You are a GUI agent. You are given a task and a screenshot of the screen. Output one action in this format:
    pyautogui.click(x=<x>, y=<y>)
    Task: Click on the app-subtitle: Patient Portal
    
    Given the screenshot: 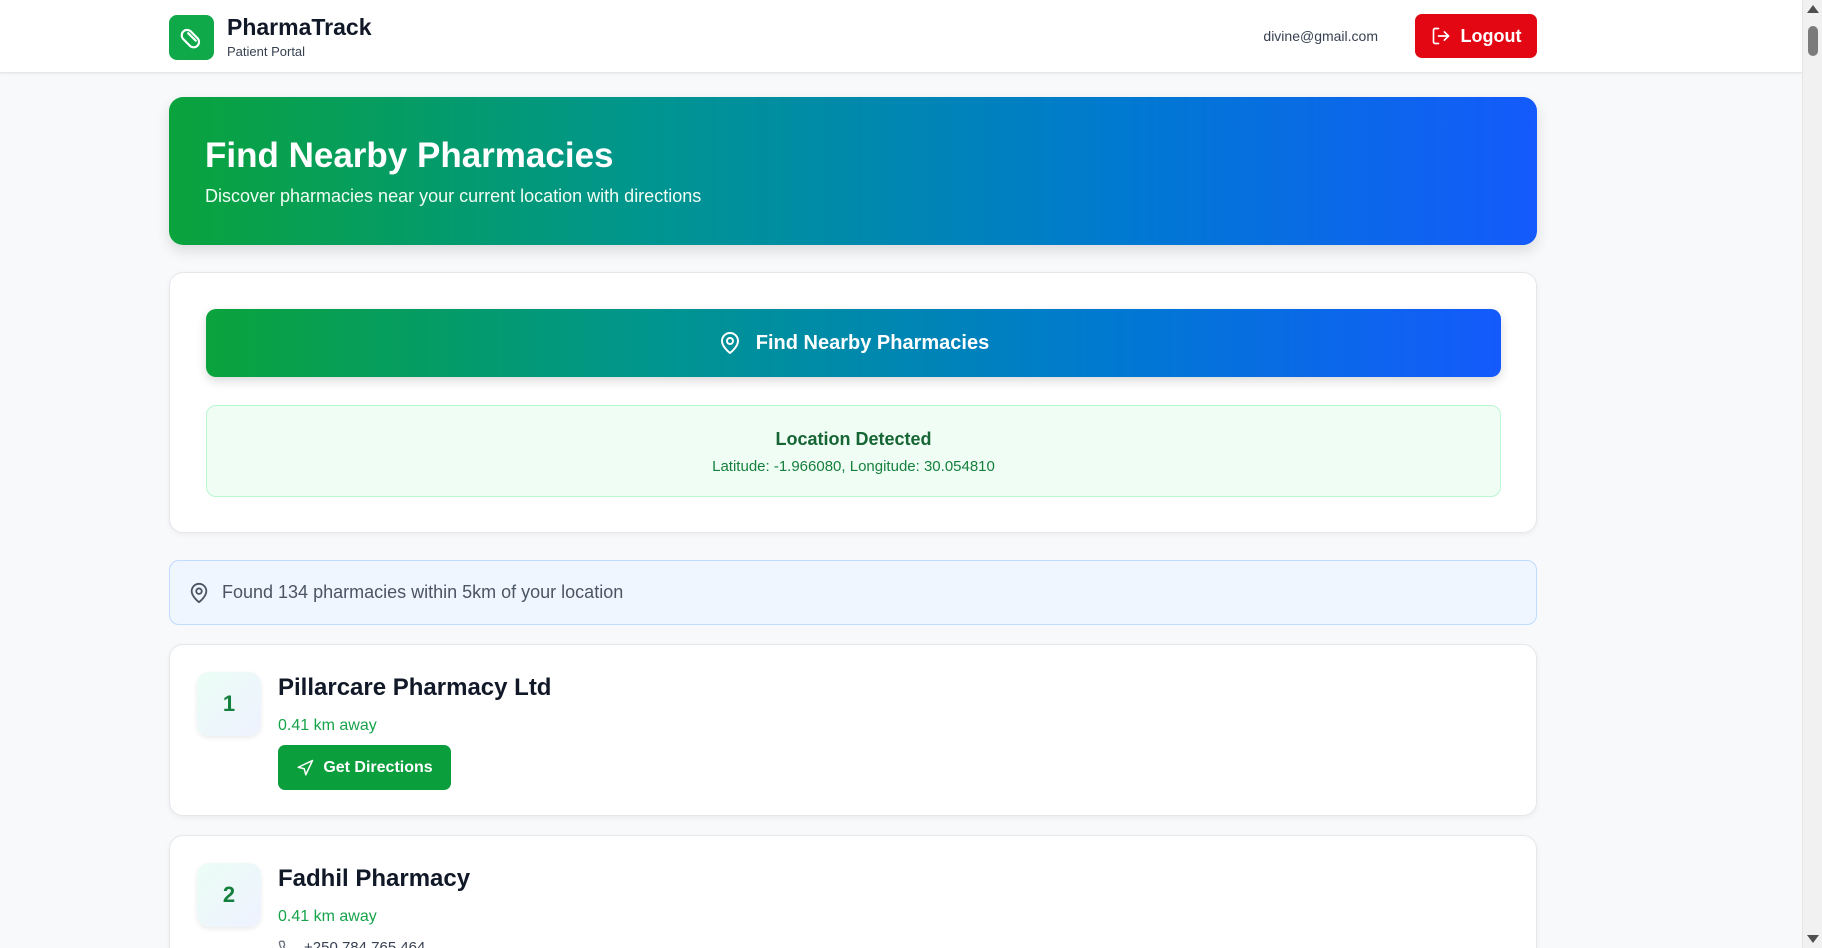 What is the action you would take?
    pyautogui.click(x=266, y=51)
    